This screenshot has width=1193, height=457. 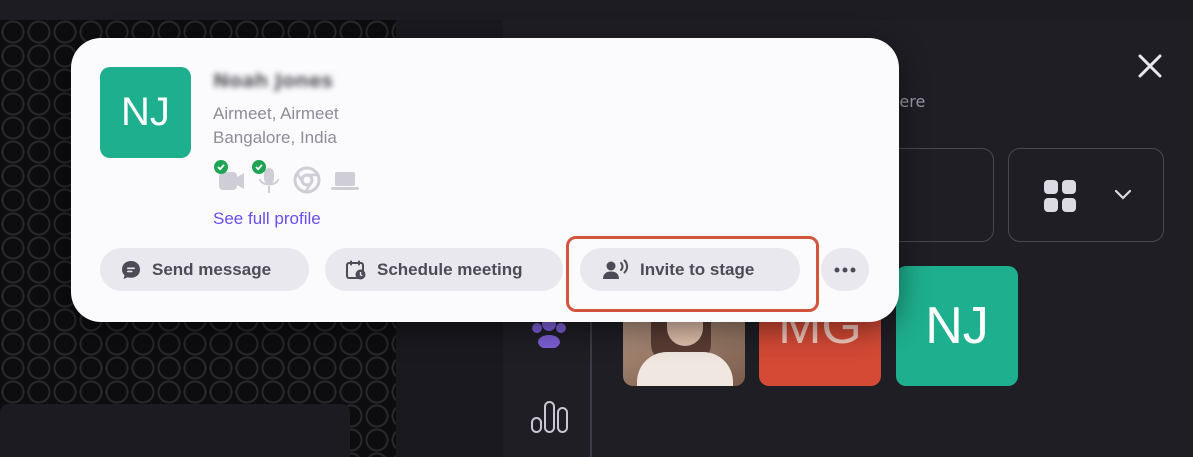 What do you see at coordinates (616, 269) in the screenshot?
I see `person-speaking-icon` at bounding box center [616, 269].